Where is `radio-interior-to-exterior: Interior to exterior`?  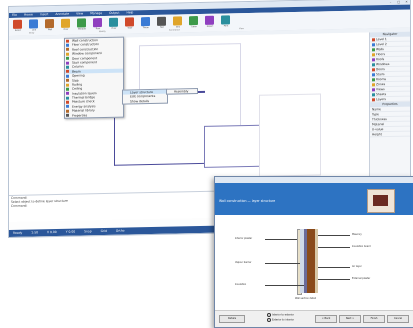 radio-interior-to-exterior: Interior to exterior is located at coordinates (280, 315).